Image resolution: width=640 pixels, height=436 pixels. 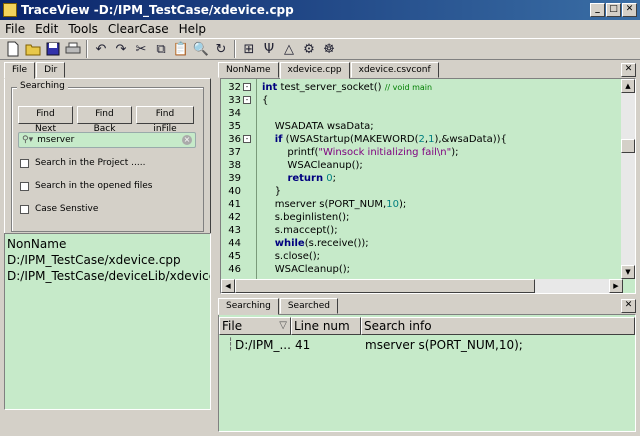 I want to click on line-number: 35, so click(x=234, y=126).